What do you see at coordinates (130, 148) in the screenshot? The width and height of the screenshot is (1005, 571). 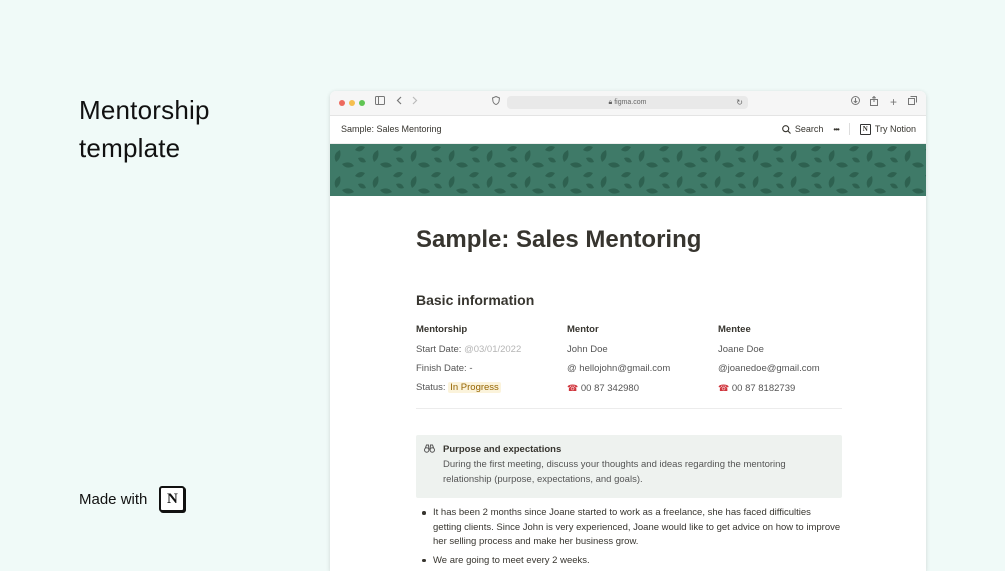 I see `promo-title-line2: template` at bounding box center [130, 148].